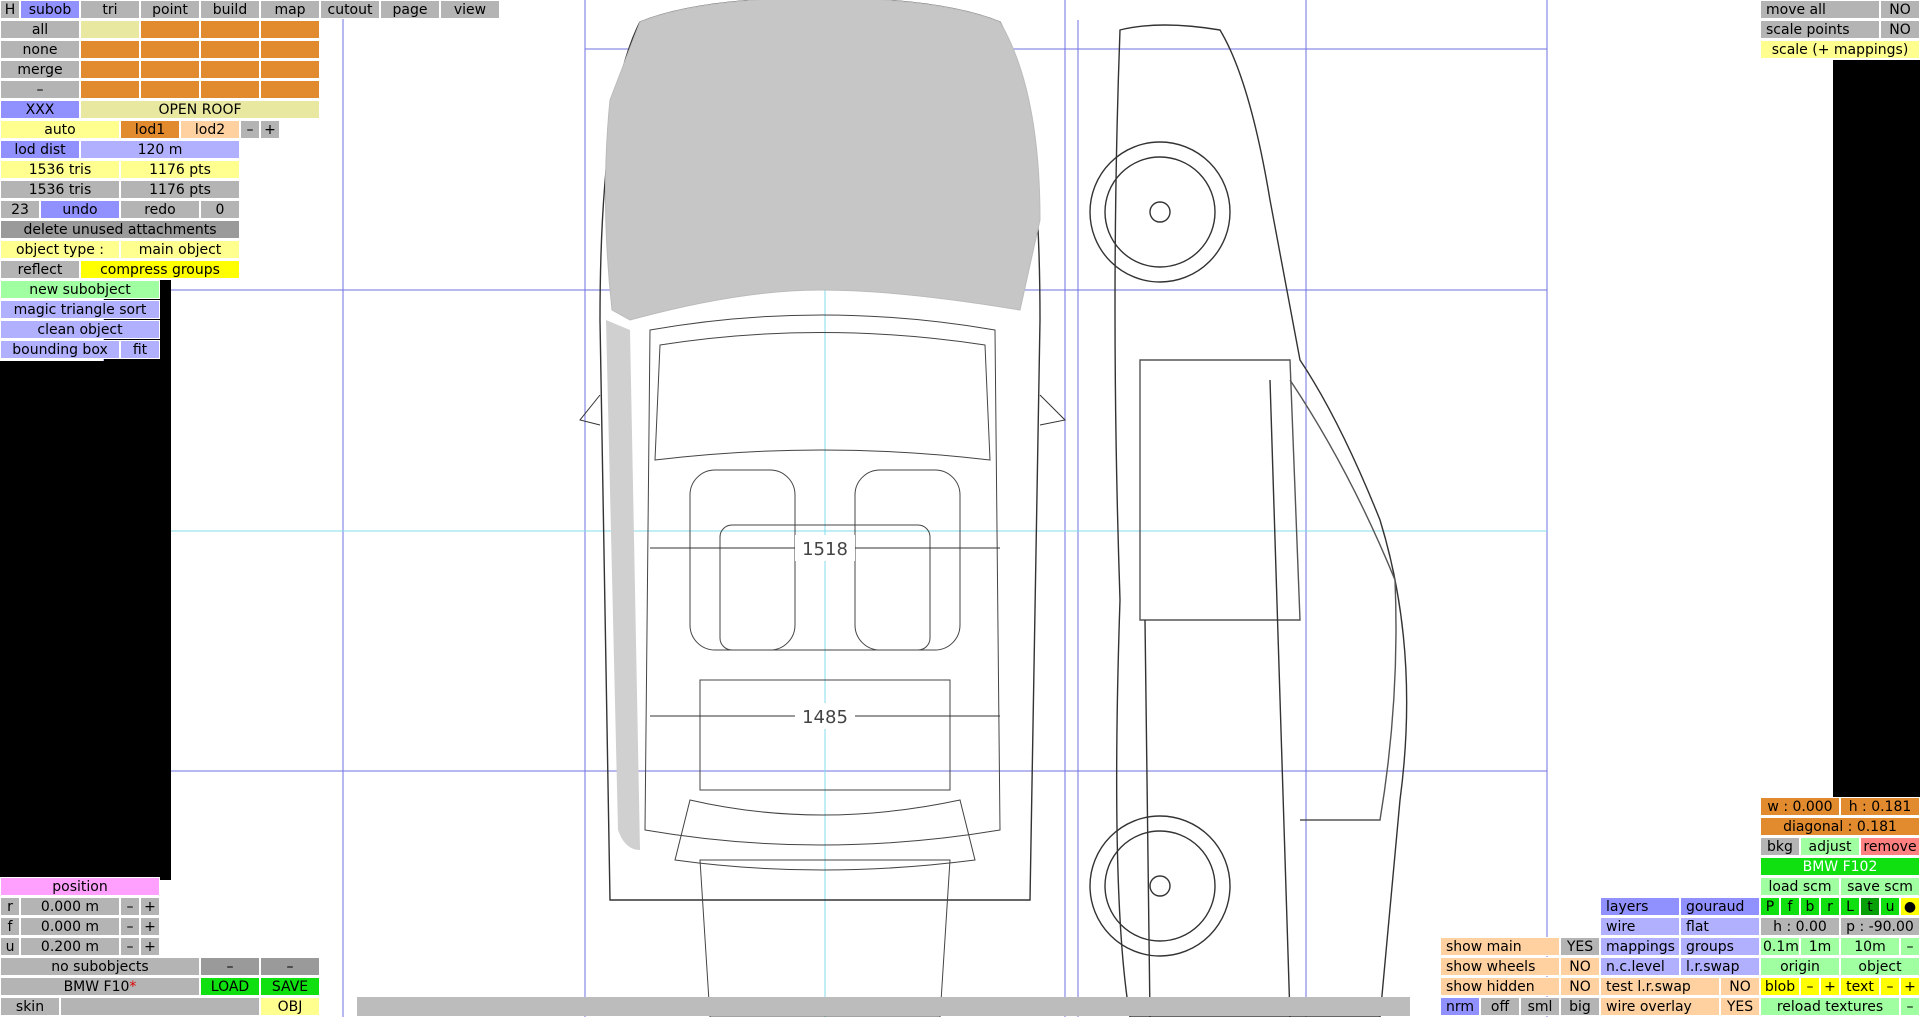 The width and height of the screenshot is (1920, 1017). Describe the element at coordinates (1720, 926) in the screenshot. I see `flat-button: flat` at that location.